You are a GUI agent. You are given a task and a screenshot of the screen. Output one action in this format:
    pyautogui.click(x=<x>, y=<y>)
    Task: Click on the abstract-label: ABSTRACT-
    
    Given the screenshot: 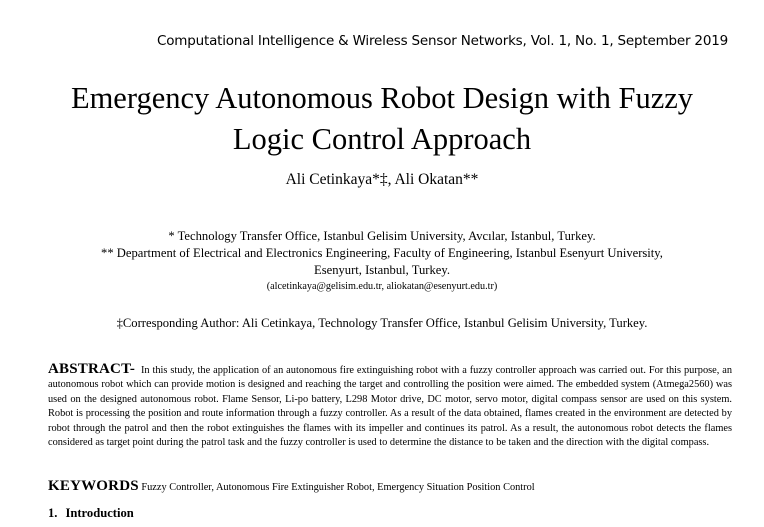 What is the action you would take?
    pyautogui.click(x=92, y=369)
    